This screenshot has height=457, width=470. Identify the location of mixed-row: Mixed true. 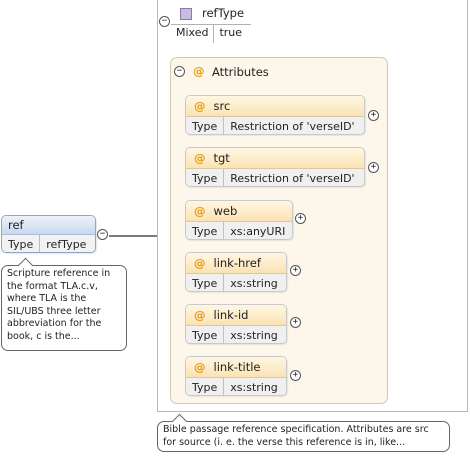
(209, 34).